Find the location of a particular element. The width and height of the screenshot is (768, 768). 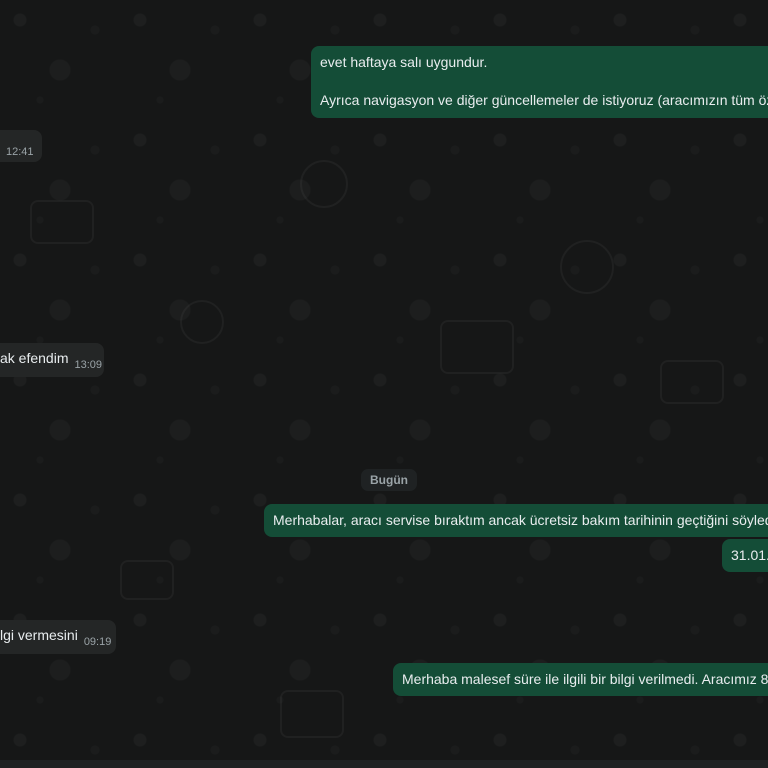

message-incoming: ak efendim 13:09 is located at coordinates (52, 360).